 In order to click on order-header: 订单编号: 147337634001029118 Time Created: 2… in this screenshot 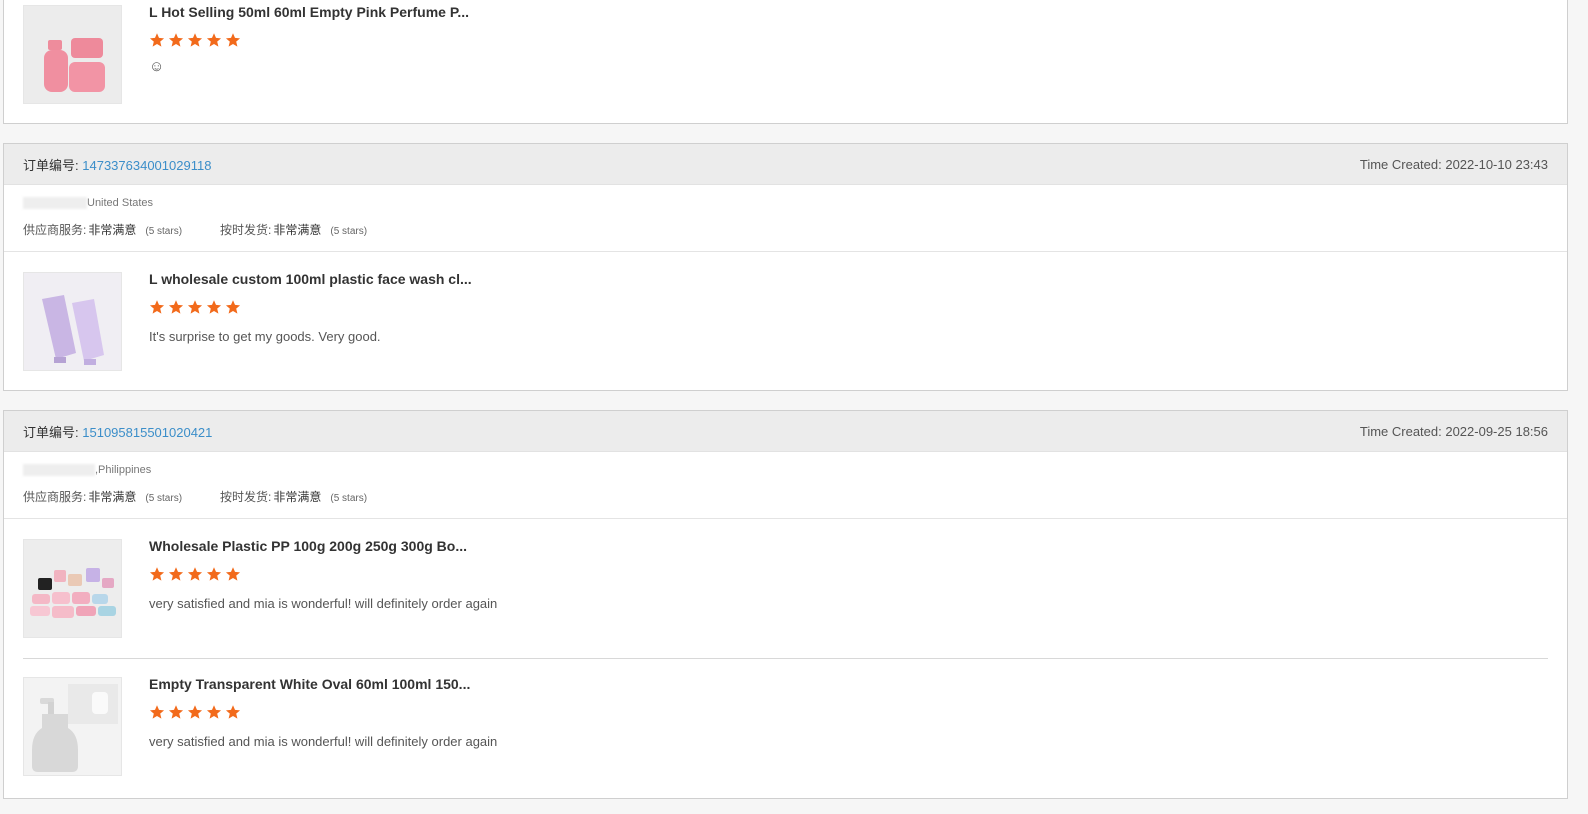, I will do `click(785, 164)`.